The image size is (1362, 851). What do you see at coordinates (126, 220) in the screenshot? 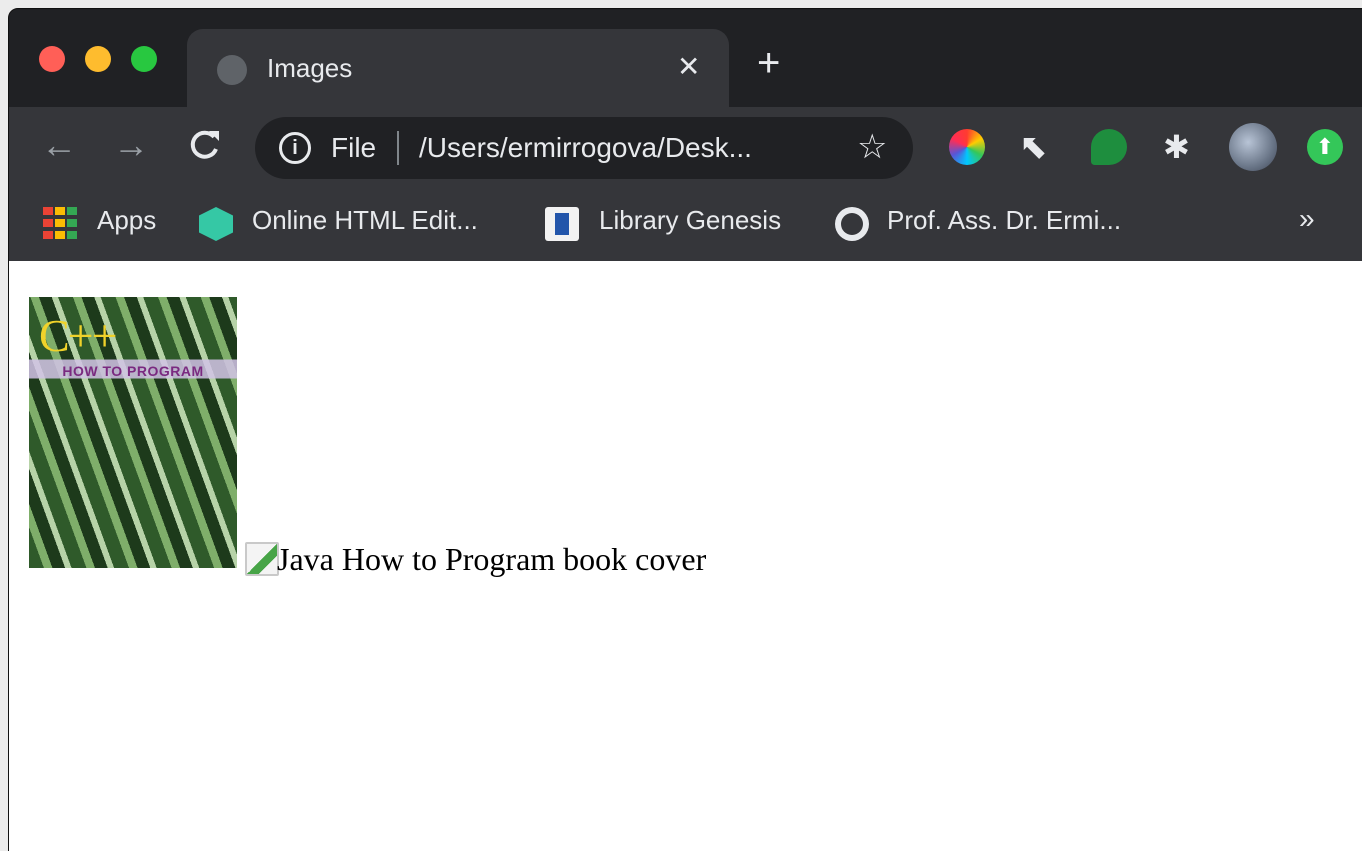
I see `bookmark-apps: Apps` at bounding box center [126, 220].